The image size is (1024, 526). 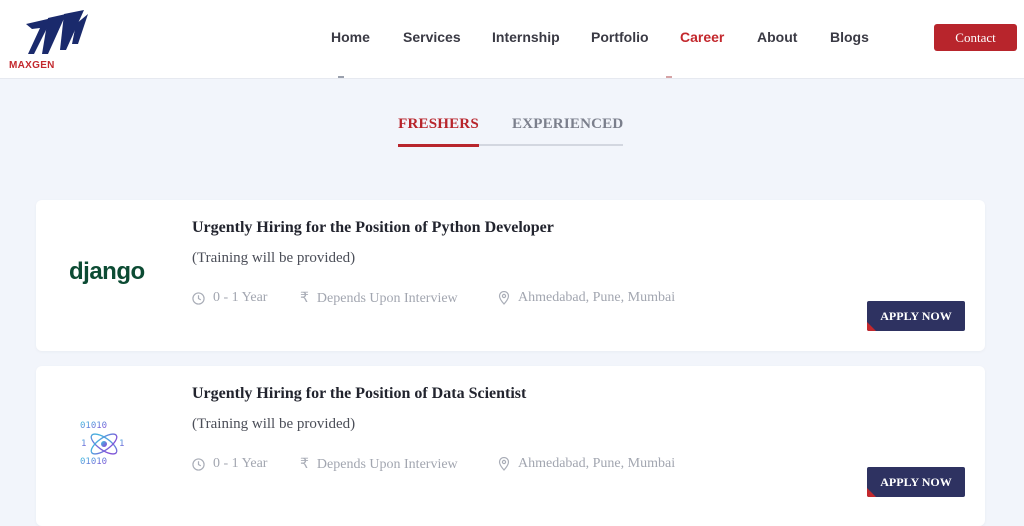 What do you see at coordinates (620, 37) in the screenshot?
I see `nav-portfolio: Portfolio` at bounding box center [620, 37].